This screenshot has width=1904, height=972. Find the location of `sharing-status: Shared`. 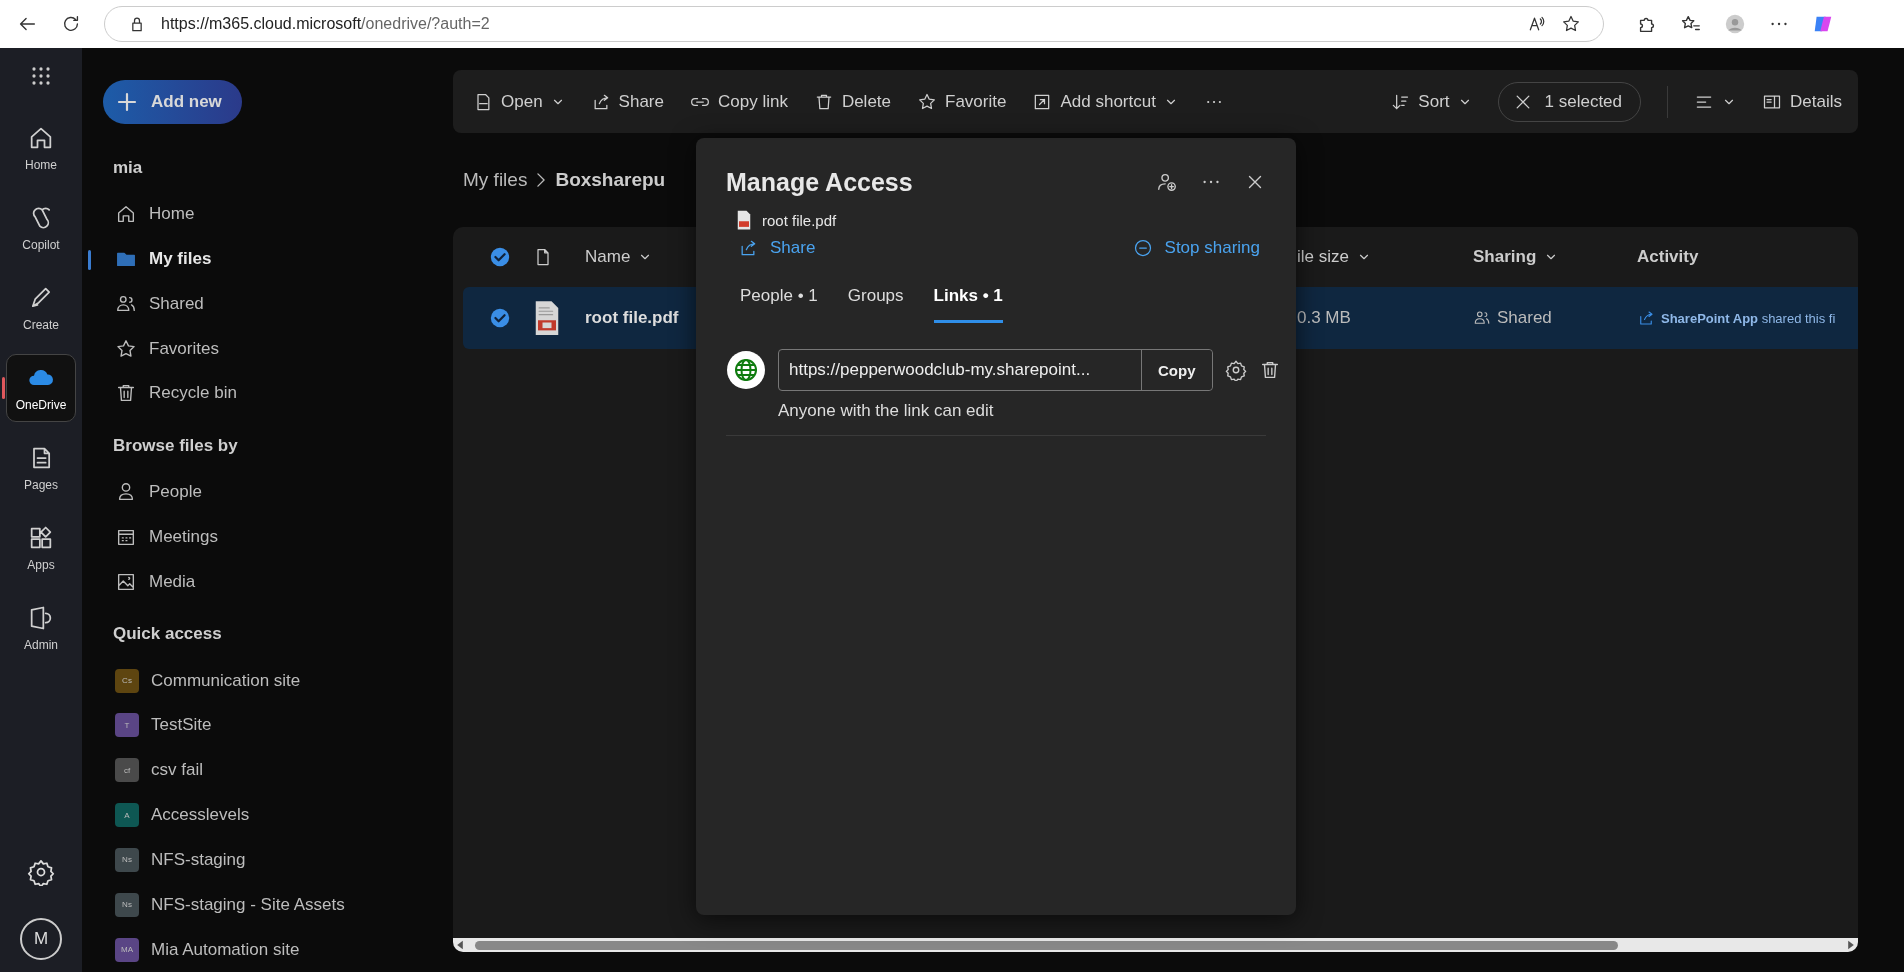

sharing-status: Shared is located at coordinates (1555, 318).